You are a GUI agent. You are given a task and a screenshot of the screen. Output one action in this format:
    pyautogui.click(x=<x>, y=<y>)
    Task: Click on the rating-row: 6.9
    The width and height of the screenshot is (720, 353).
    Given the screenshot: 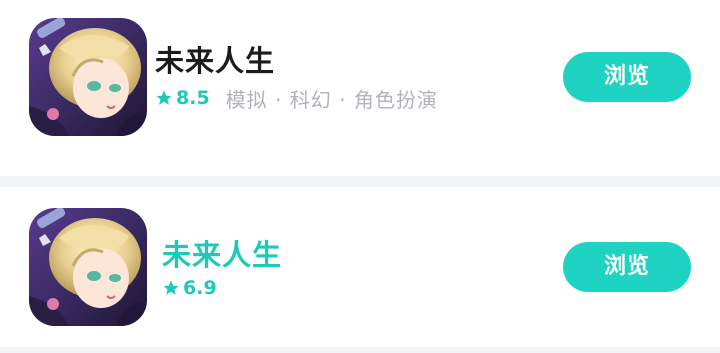 What is the action you would take?
    pyautogui.click(x=189, y=288)
    